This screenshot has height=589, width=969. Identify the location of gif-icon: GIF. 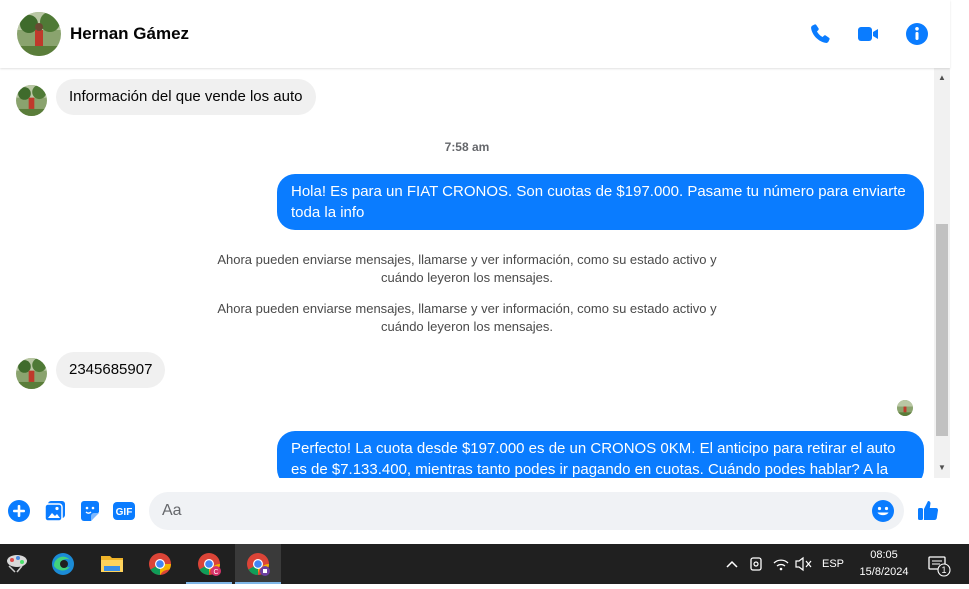
(124, 511).